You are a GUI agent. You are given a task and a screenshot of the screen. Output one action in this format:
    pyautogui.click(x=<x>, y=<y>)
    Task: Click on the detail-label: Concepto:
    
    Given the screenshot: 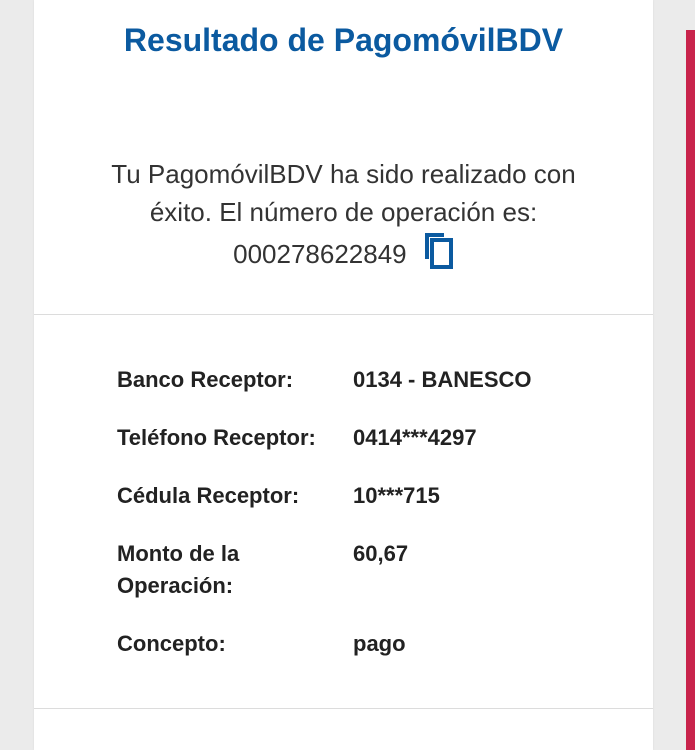 What is the action you would take?
    pyautogui.click(x=171, y=643)
    